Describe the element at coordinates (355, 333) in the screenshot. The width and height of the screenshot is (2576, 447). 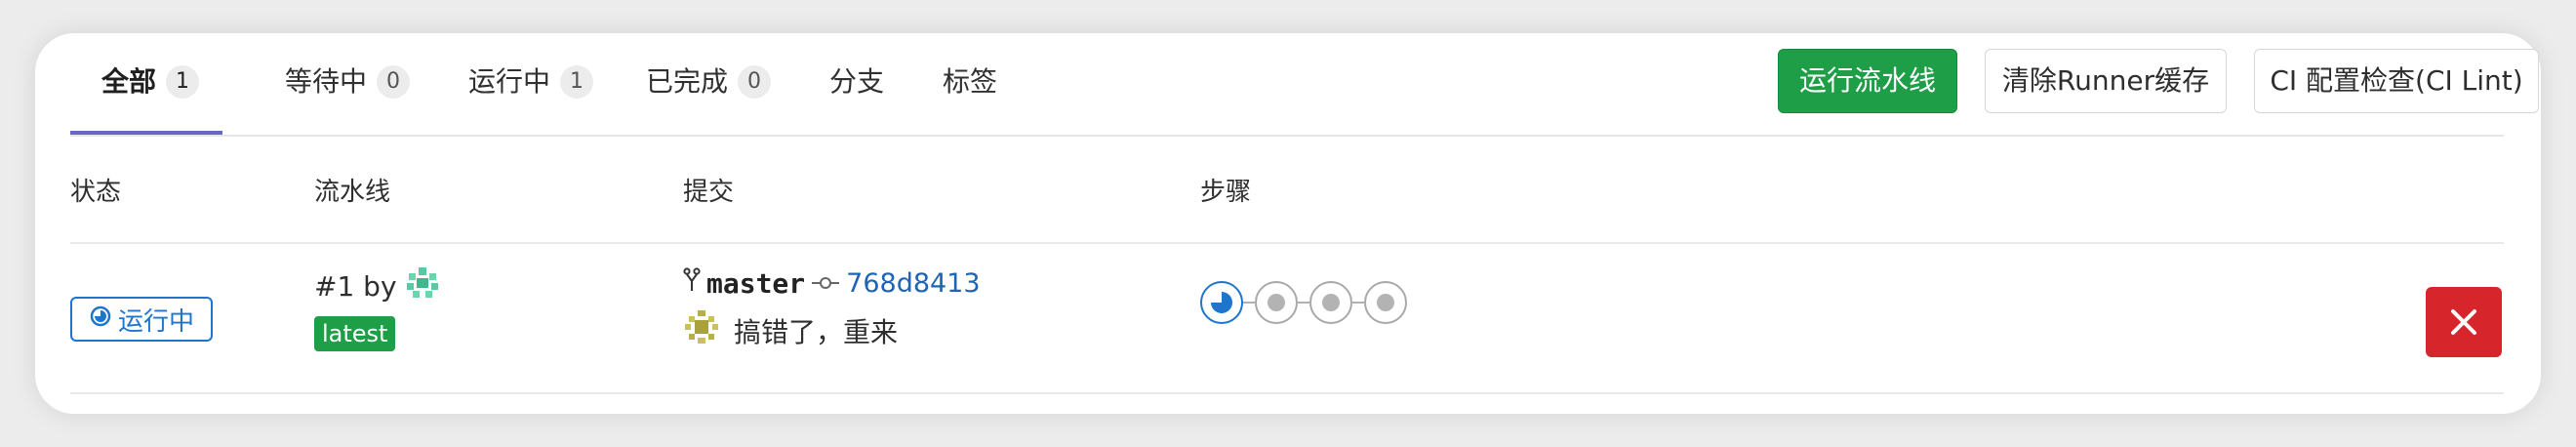
I see `latest-badge: latest` at that location.